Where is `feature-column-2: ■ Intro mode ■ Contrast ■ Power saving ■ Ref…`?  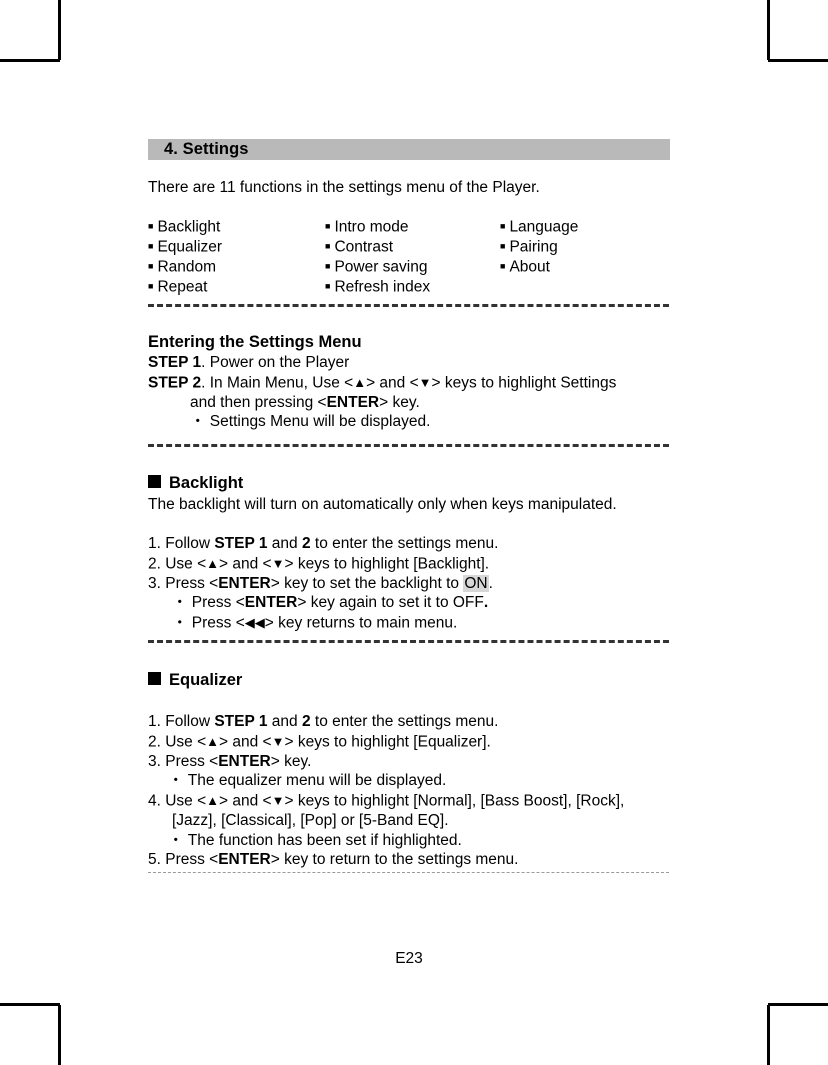
feature-column-2: ■ Intro mode ■ Contrast ■ Power saving ■ Ref… is located at coordinates (377, 257).